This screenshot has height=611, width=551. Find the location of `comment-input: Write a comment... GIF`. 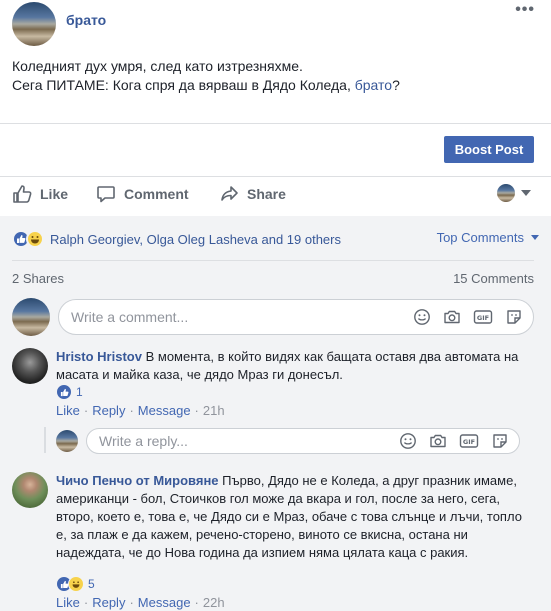

comment-input: Write a comment... GIF is located at coordinates (296, 317).